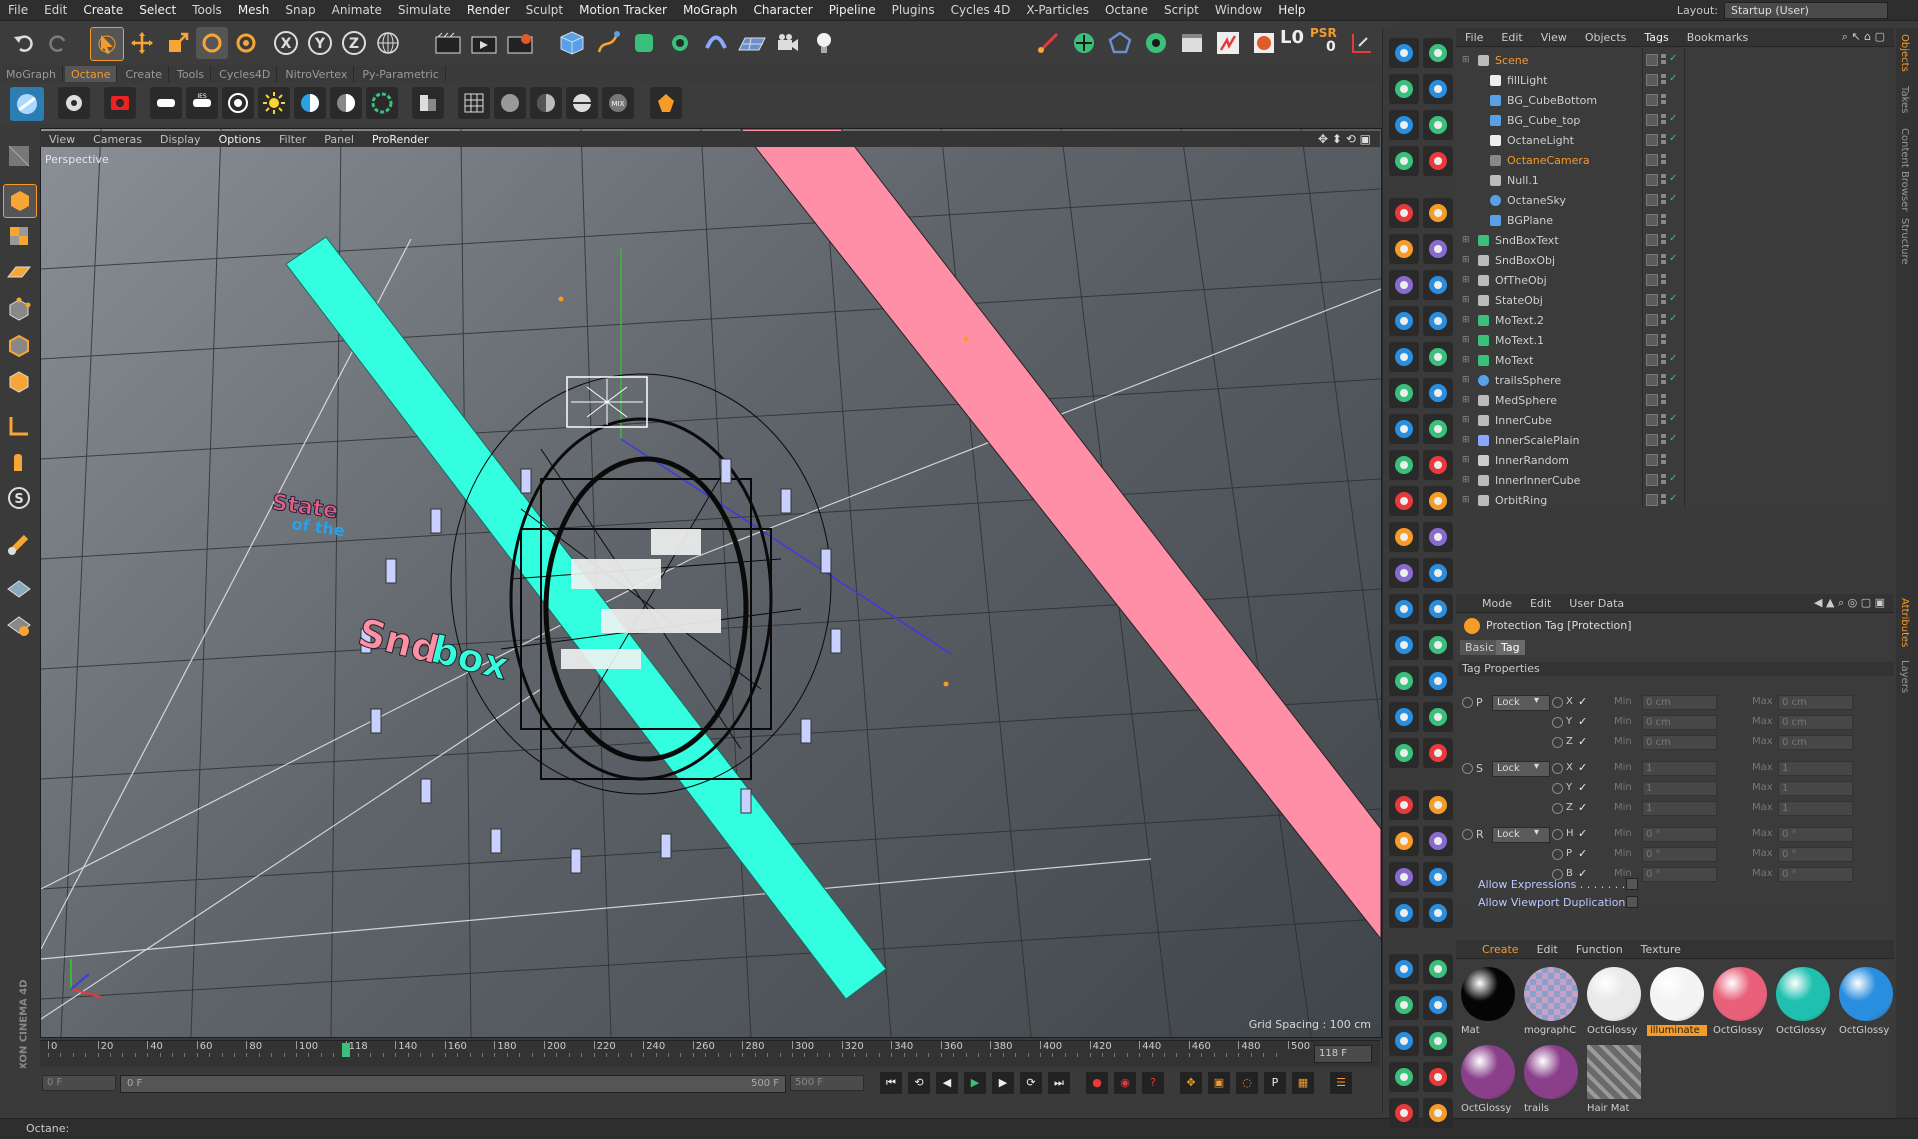  Describe the element at coordinates (388, 43) in the screenshot. I see `world-coord-icon` at that location.